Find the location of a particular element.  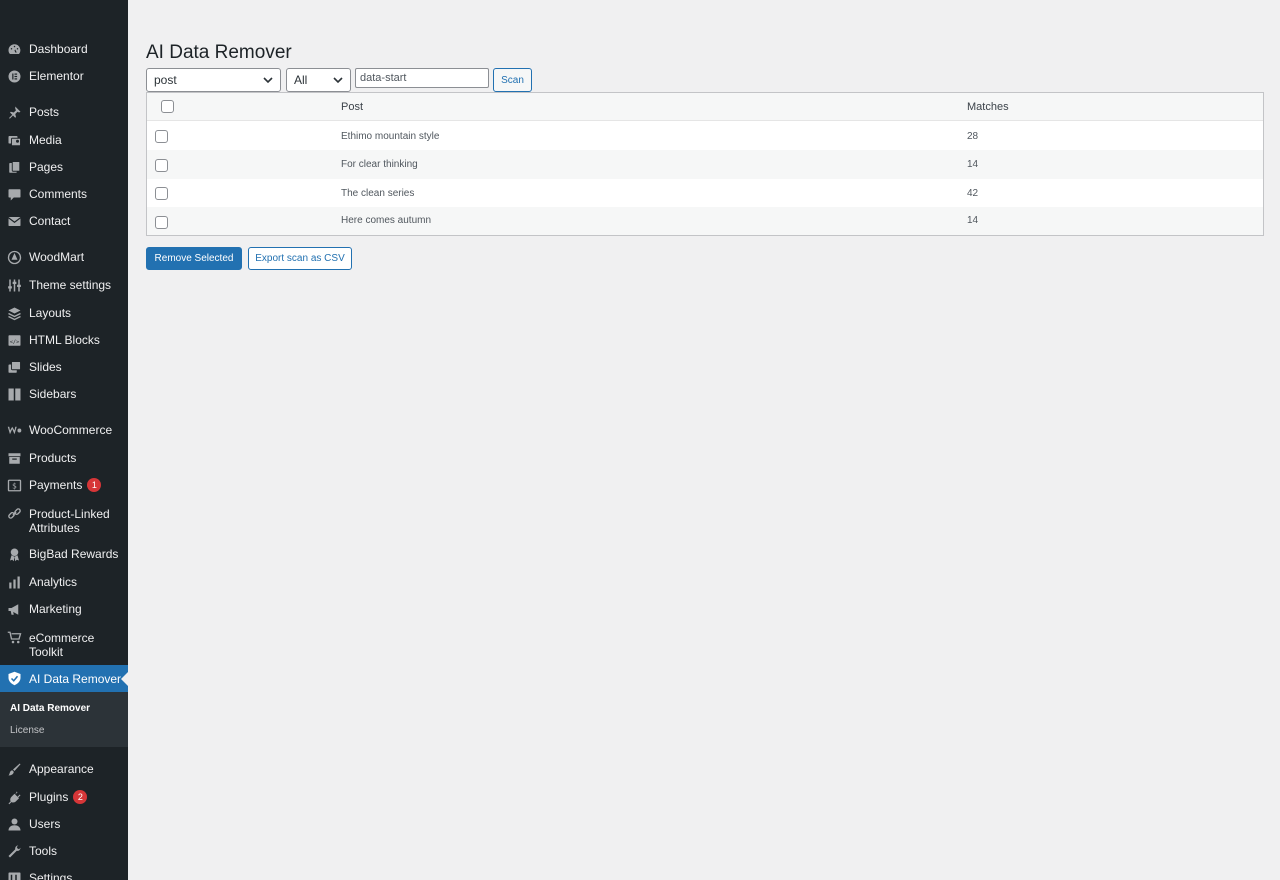

shield-icon is located at coordinates (14, 679).